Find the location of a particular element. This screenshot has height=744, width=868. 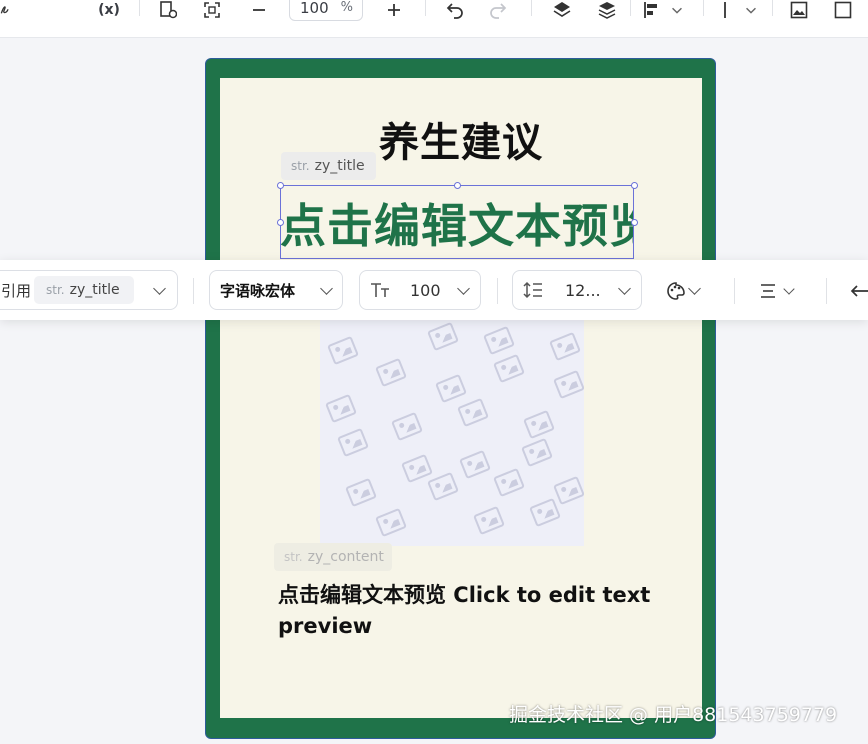

resize-handle-tr is located at coordinates (634, 185).